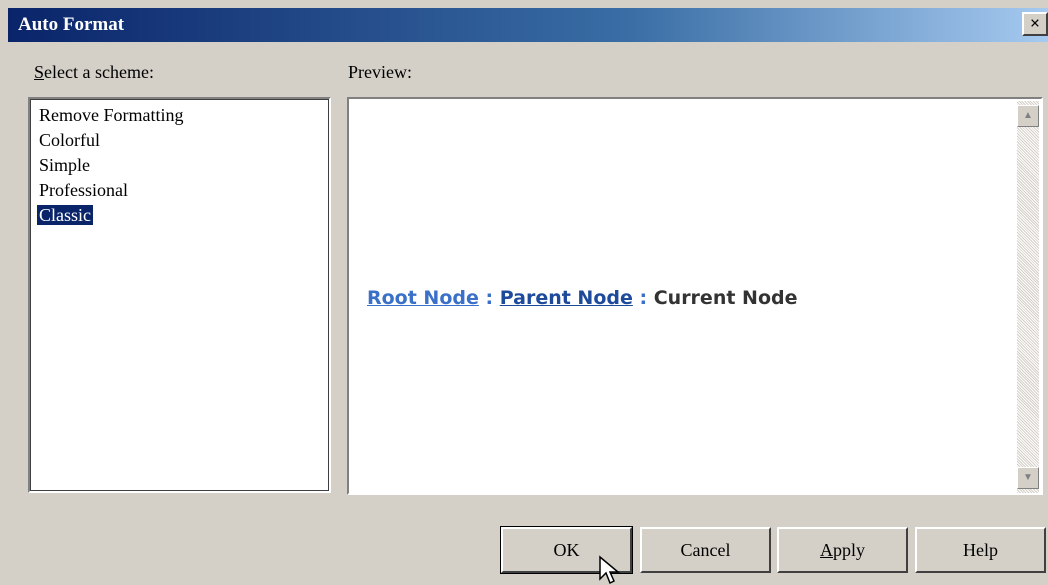  What do you see at coordinates (980, 550) in the screenshot?
I see `help-button: Help` at bounding box center [980, 550].